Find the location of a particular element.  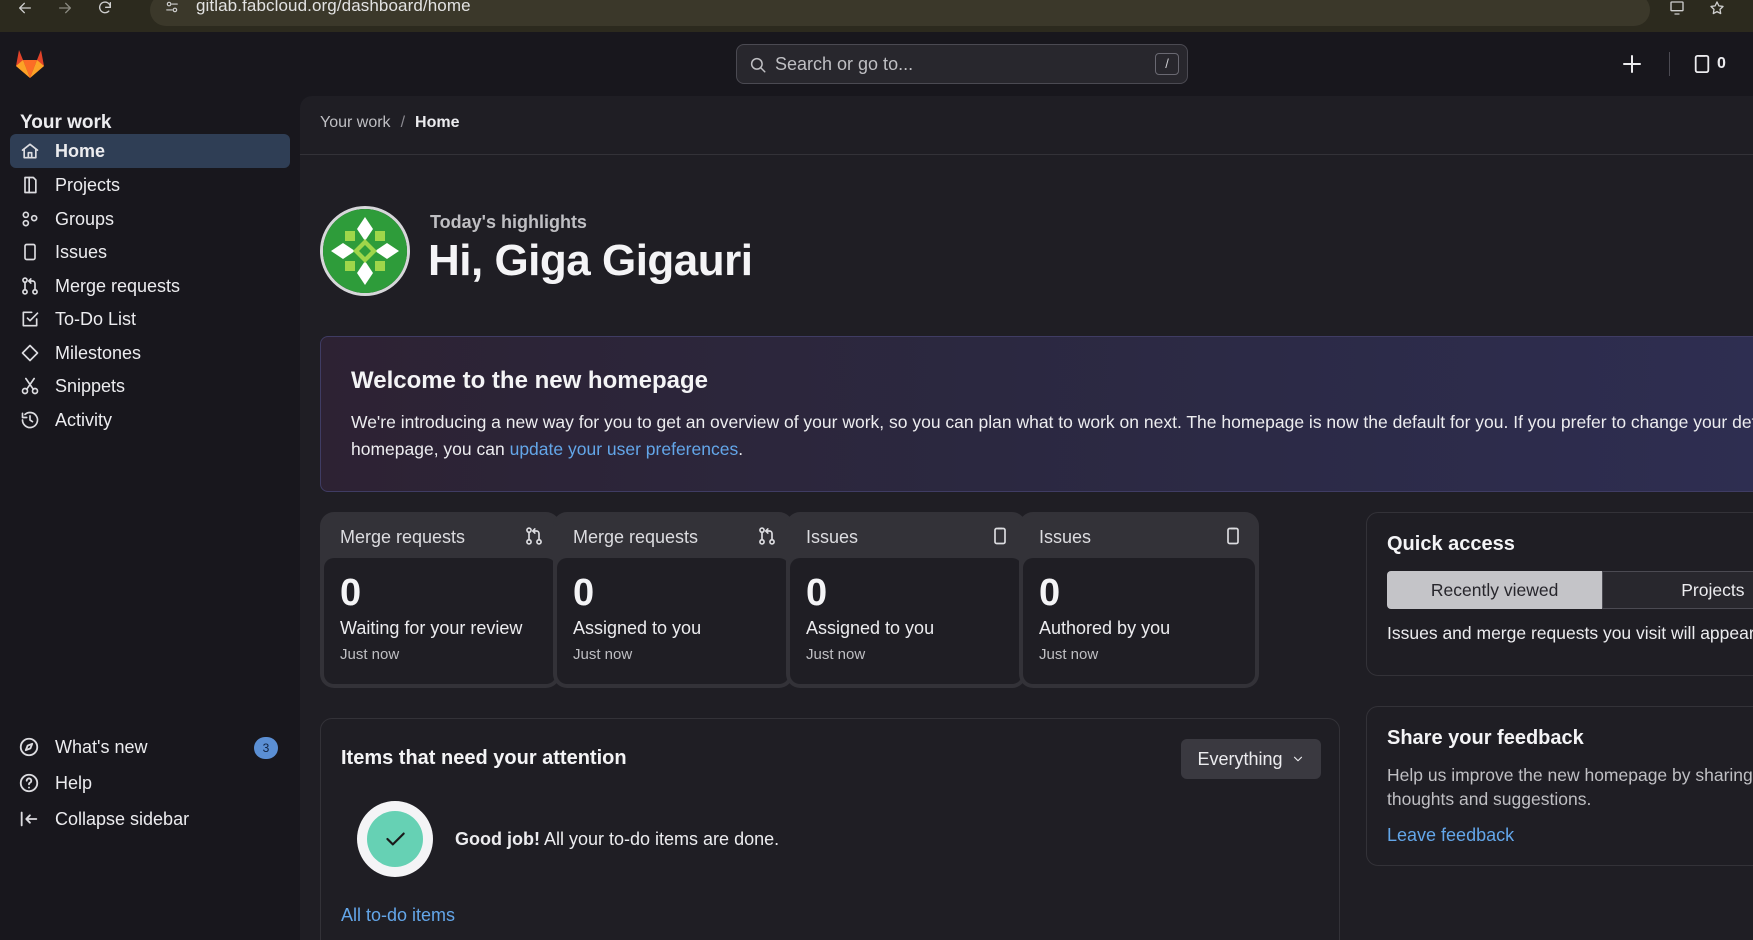

whats-new-button: What's new 3 is located at coordinates (150, 747).